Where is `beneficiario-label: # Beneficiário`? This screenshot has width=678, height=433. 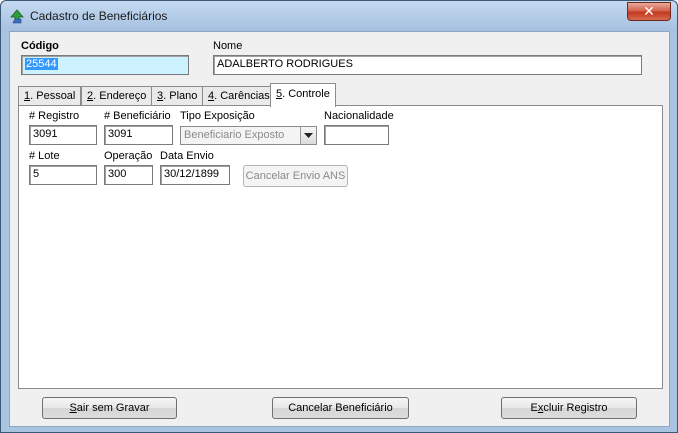
beneficiario-label: # Beneficiário is located at coordinates (137, 116).